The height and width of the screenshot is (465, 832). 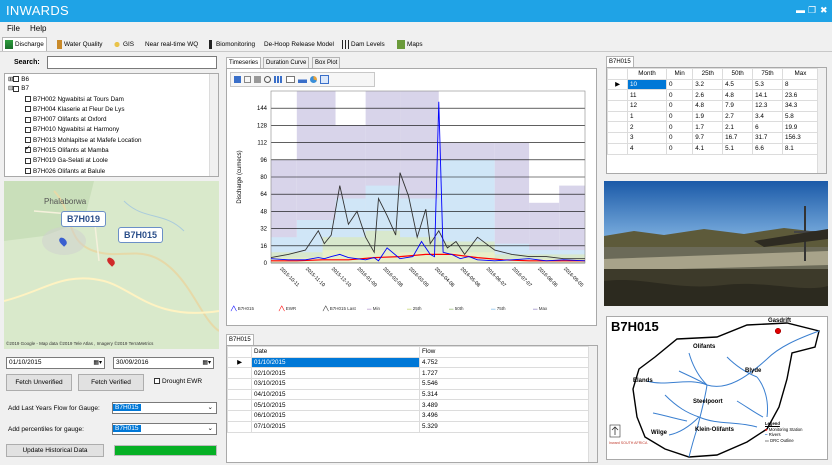 I want to click on place-wilge: Wilge, so click(x=659, y=433).